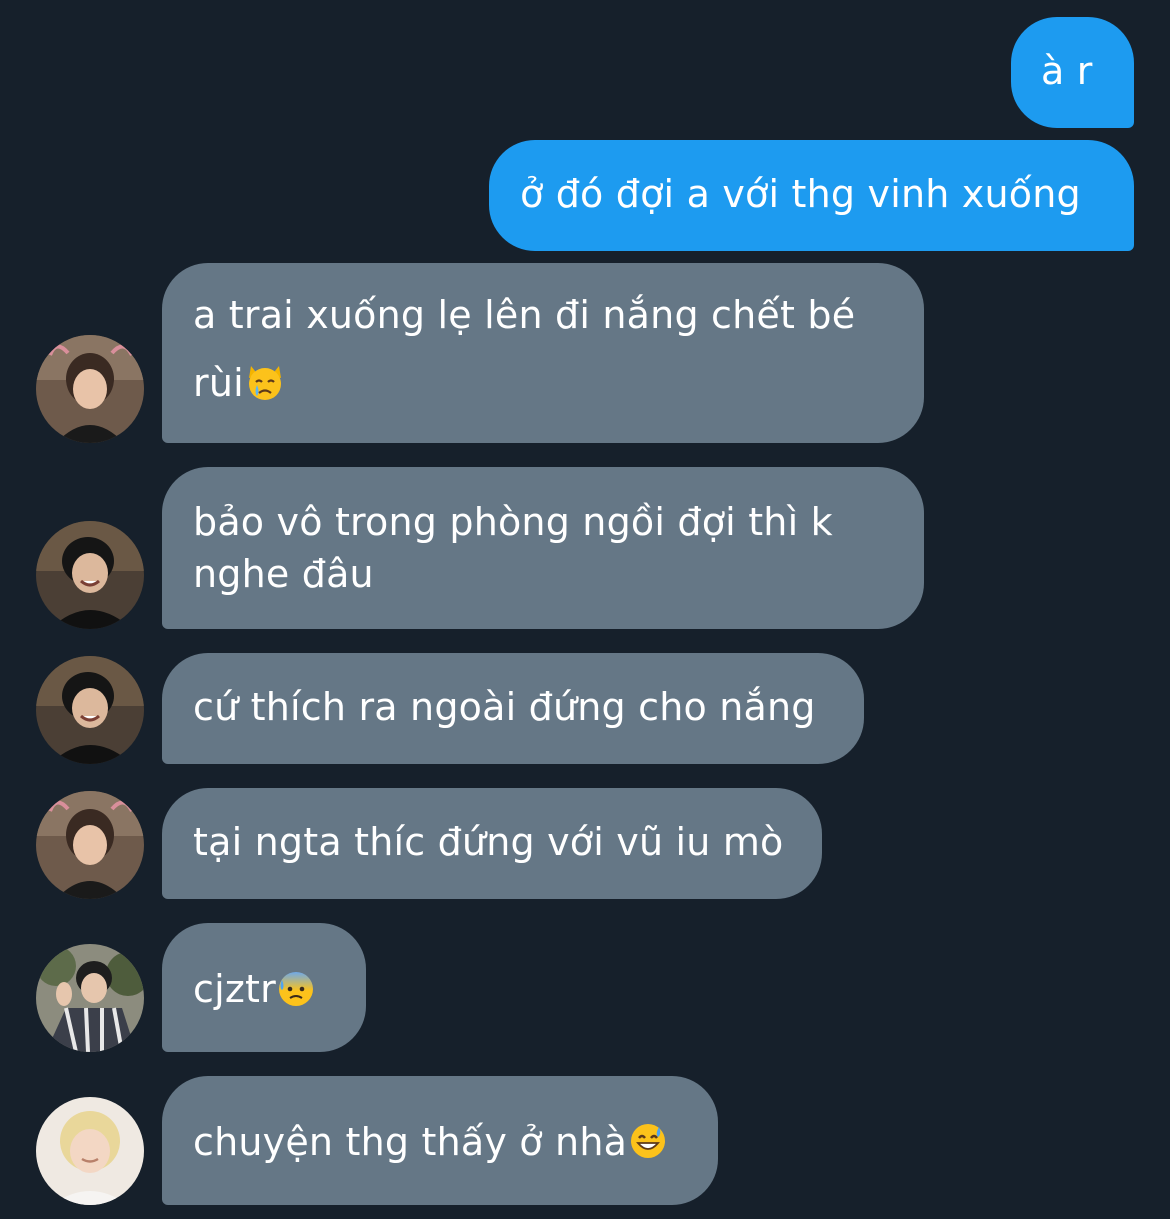  What do you see at coordinates (513, 522) in the screenshot?
I see `message-text-line-1: bảo vô trong phòng ngồi đợi thì k` at bounding box center [513, 522].